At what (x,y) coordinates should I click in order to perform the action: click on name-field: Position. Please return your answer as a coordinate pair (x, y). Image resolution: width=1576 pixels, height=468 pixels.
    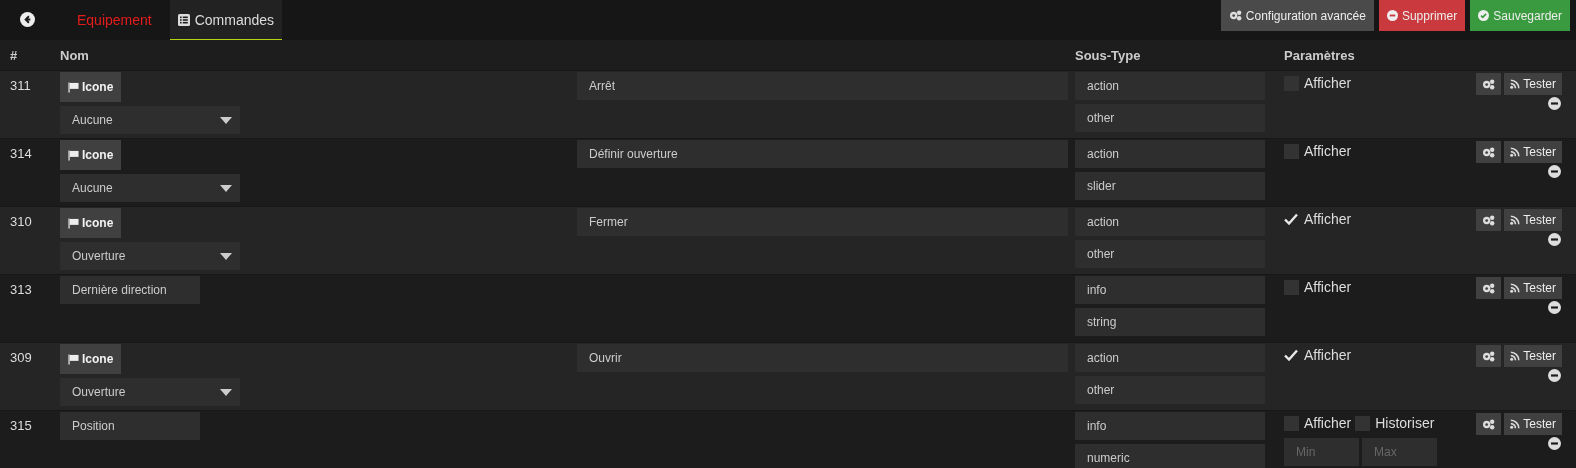
    Looking at the image, I should click on (130, 426).